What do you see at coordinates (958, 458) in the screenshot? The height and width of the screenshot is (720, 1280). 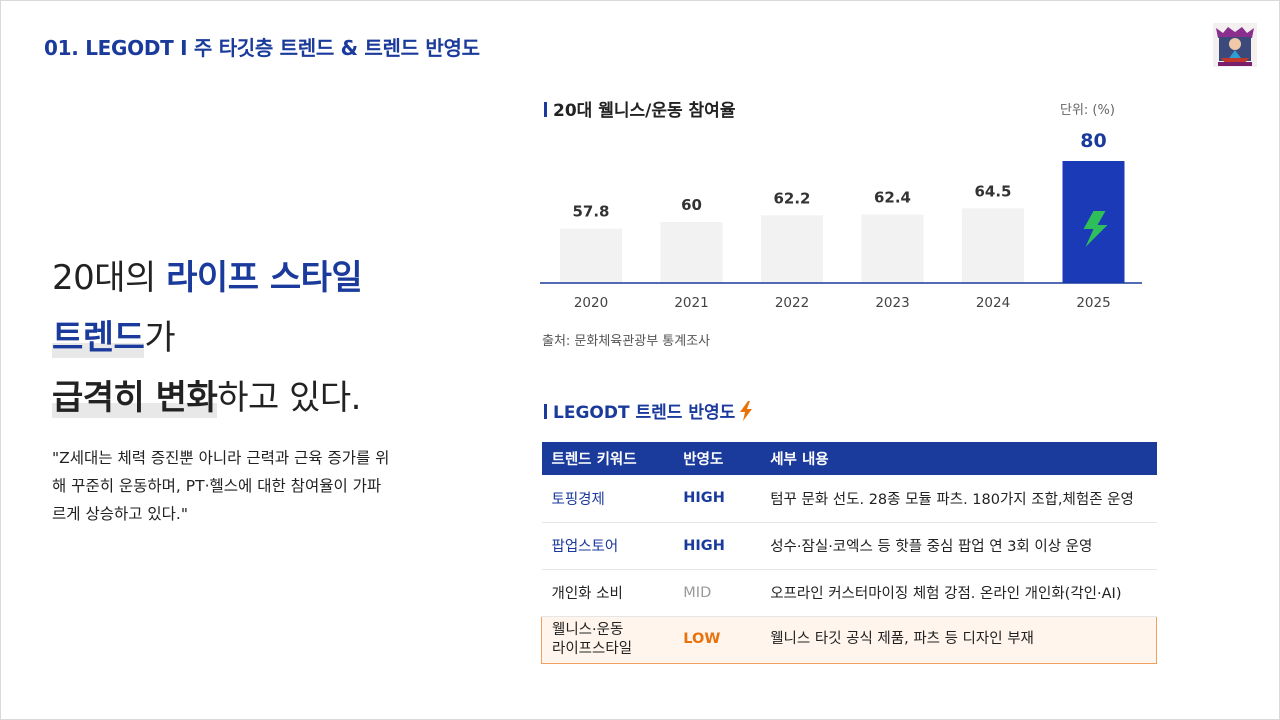 I see `header-detail: 세부 내용` at bounding box center [958, 458].